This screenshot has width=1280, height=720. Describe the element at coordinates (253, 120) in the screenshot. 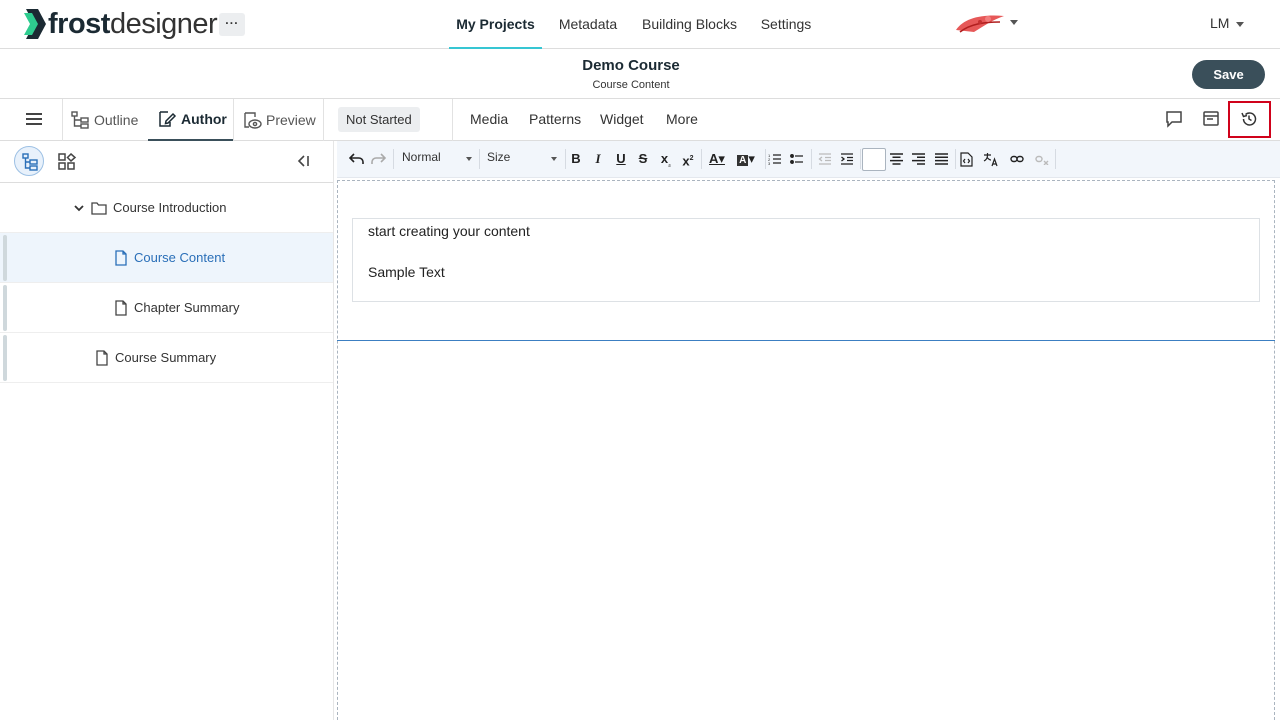

I see `preview-icon` at that location.